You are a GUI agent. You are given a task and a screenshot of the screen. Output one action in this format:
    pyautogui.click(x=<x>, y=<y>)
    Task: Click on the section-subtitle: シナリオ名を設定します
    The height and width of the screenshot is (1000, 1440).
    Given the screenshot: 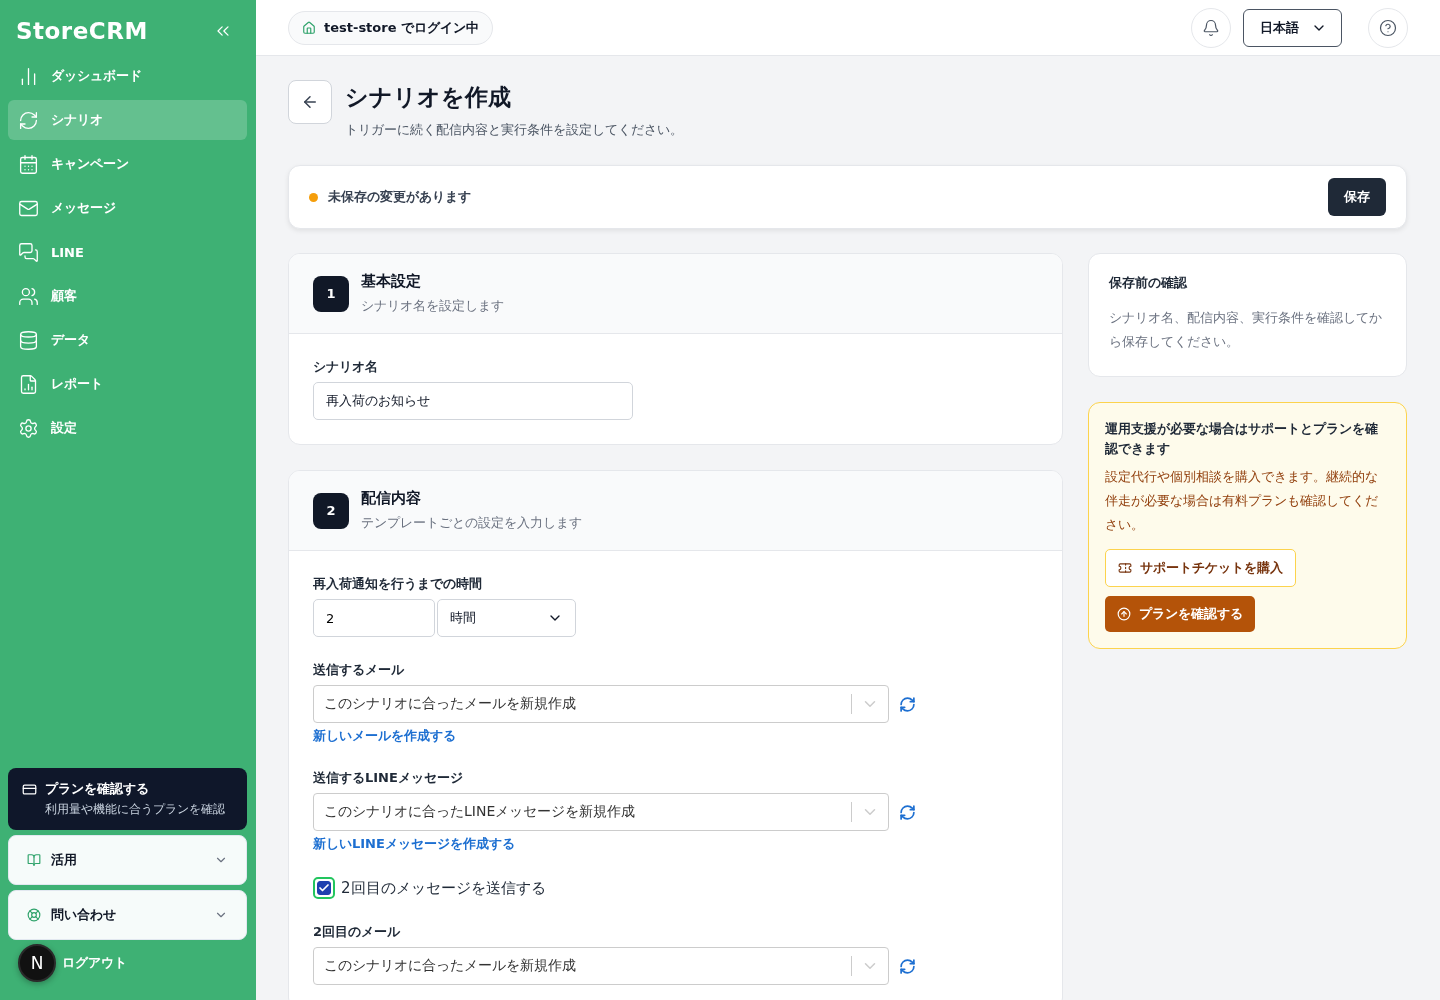 What is the action you would take?
    pyautogui.click(x=432, y=306)
    